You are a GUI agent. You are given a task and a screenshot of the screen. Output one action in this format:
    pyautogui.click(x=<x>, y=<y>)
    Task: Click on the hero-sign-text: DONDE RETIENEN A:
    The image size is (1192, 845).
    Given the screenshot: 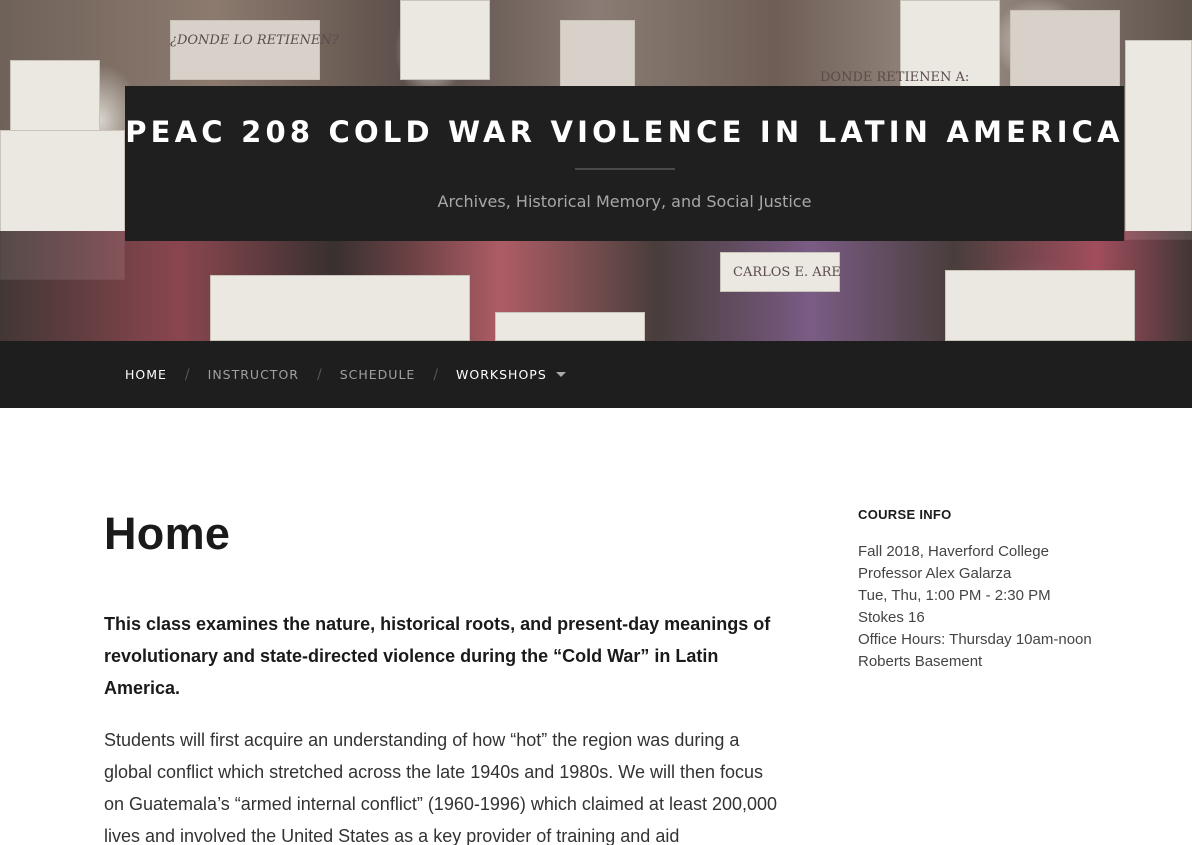 What is the action you would take?
    pyautogui.click(x=895, y=77)
    